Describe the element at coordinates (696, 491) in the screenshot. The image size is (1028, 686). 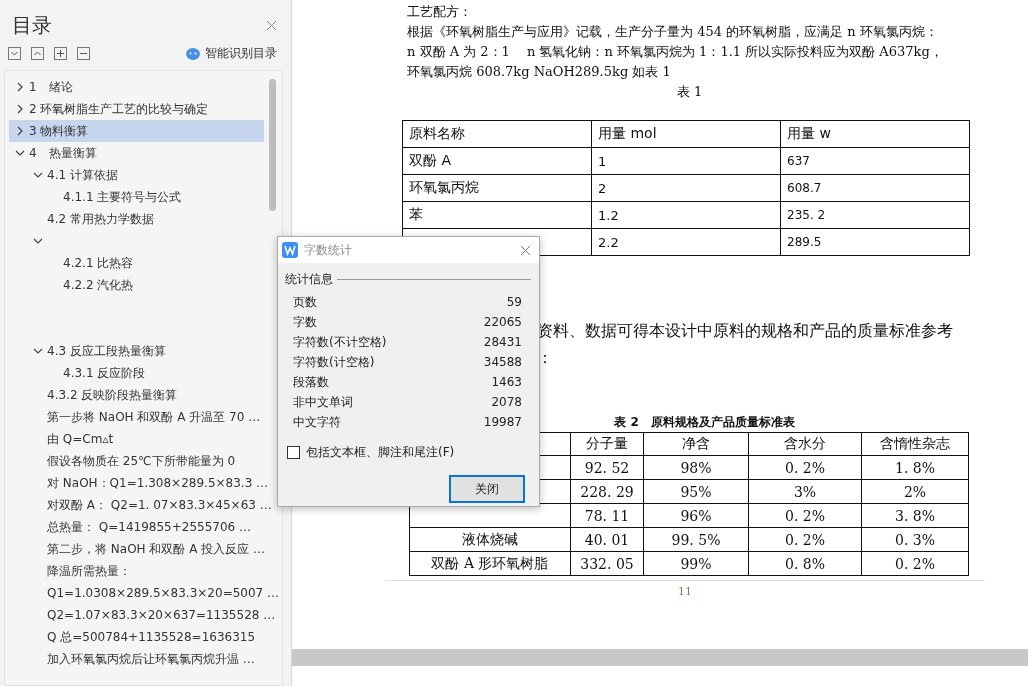
I see `table-cell: 95%` at that location.